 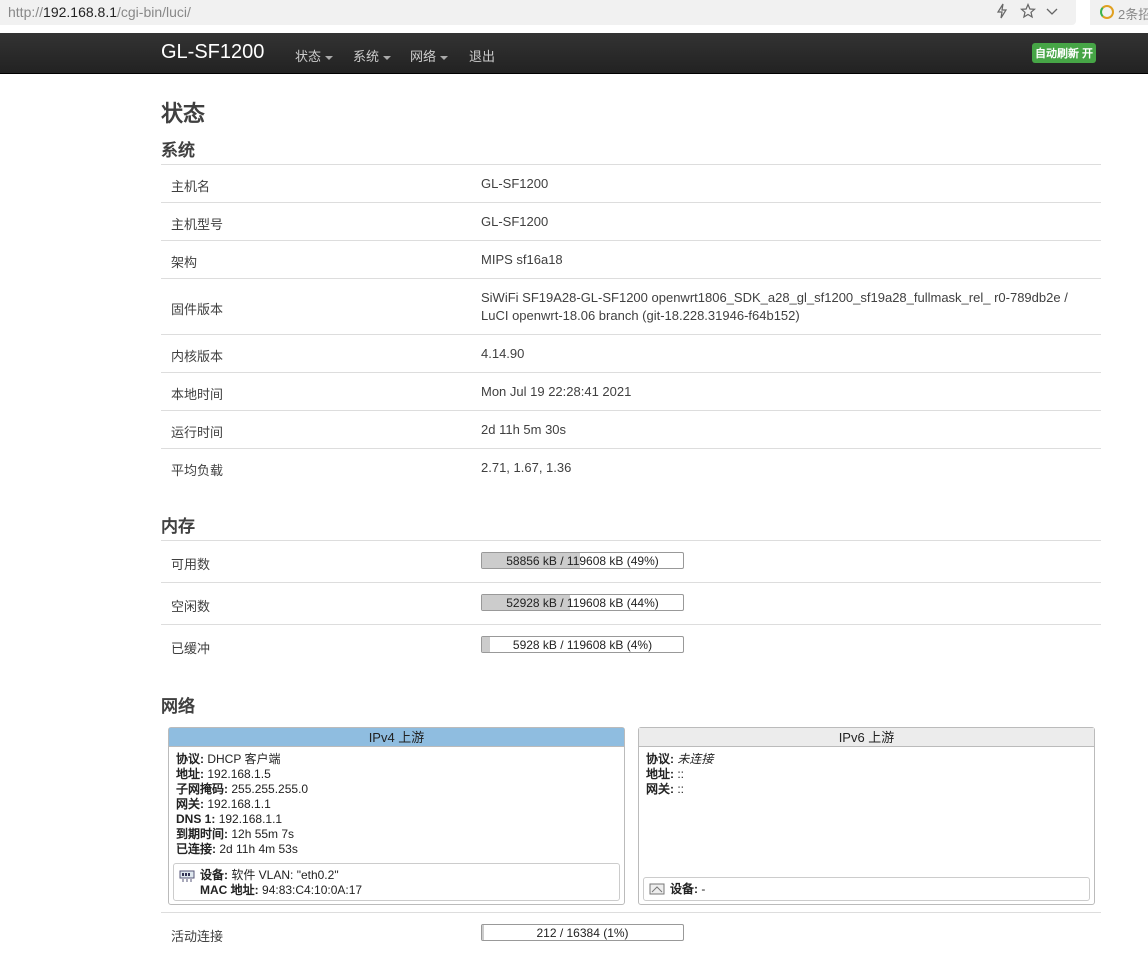 I want to click on row-value: 2.71, 1.67, 1.36, so click(x=526, y=467).